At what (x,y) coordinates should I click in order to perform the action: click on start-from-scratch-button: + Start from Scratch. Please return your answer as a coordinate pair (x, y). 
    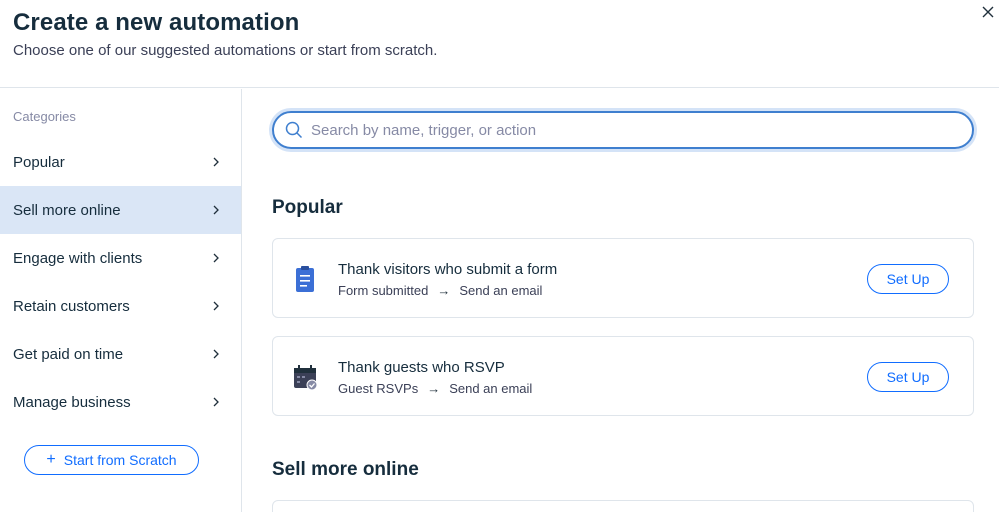
    Looking at the image, I should click on (111, 460).